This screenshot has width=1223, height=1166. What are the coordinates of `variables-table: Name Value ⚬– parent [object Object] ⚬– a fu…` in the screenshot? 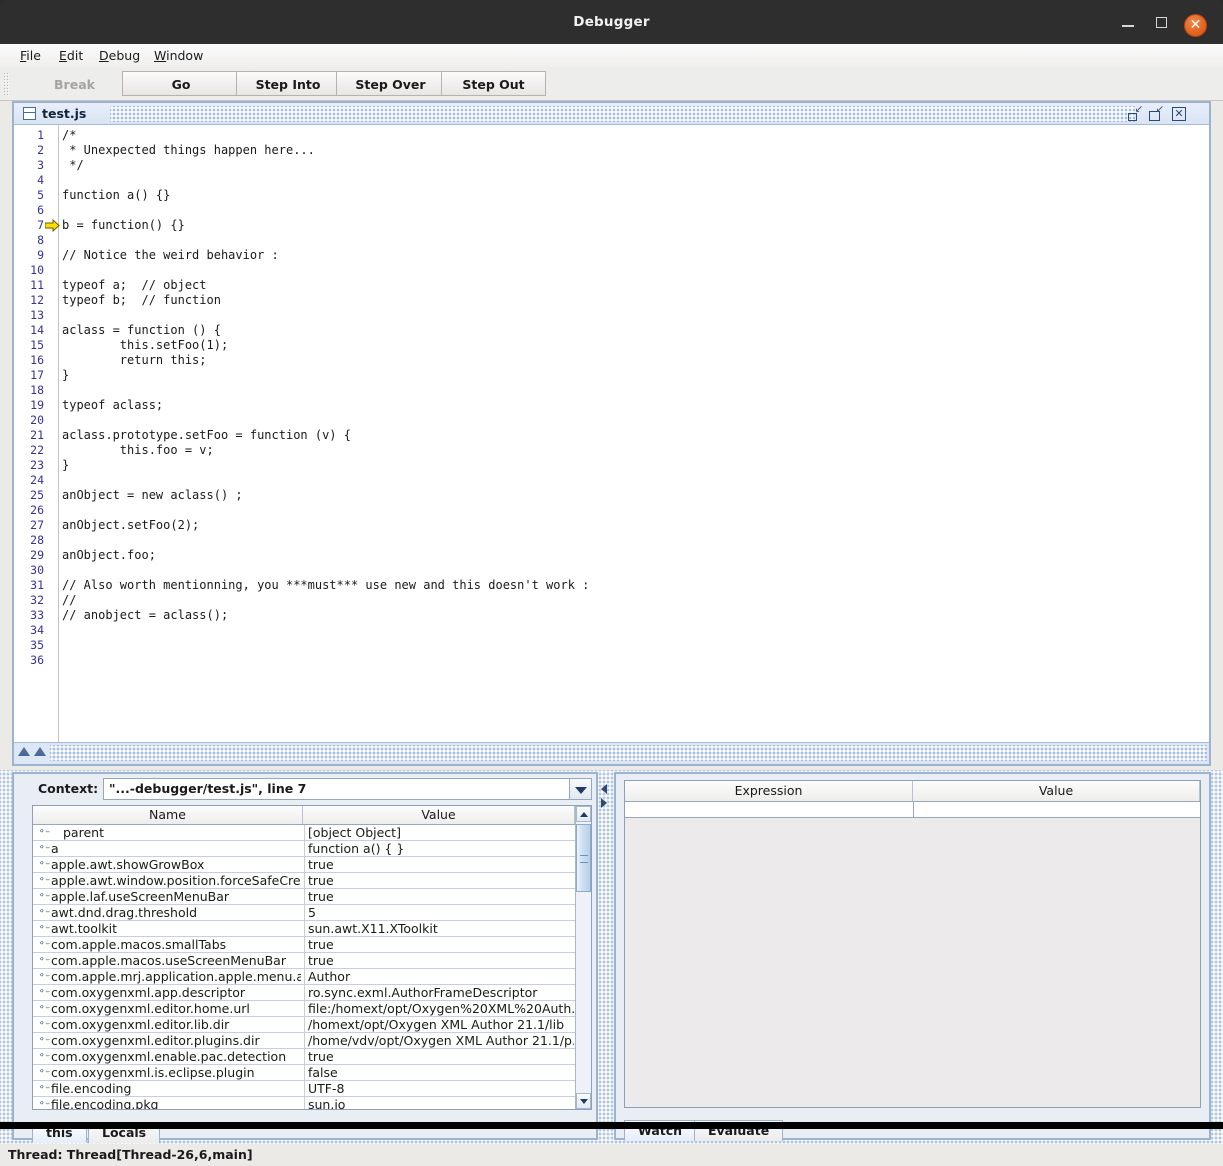 It's located at (312, 957).